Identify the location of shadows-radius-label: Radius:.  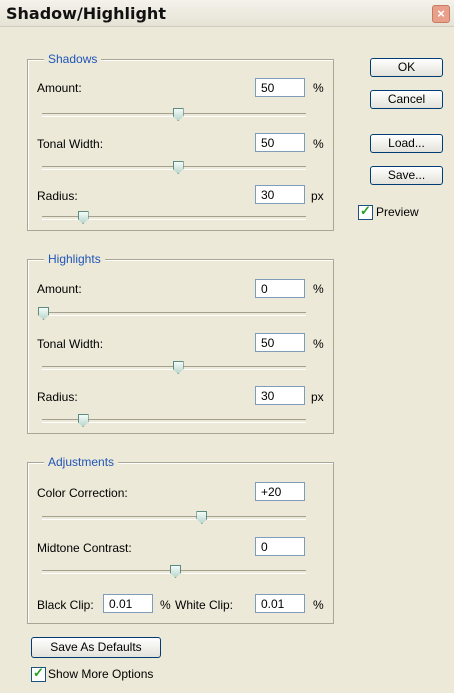
(57, 196).